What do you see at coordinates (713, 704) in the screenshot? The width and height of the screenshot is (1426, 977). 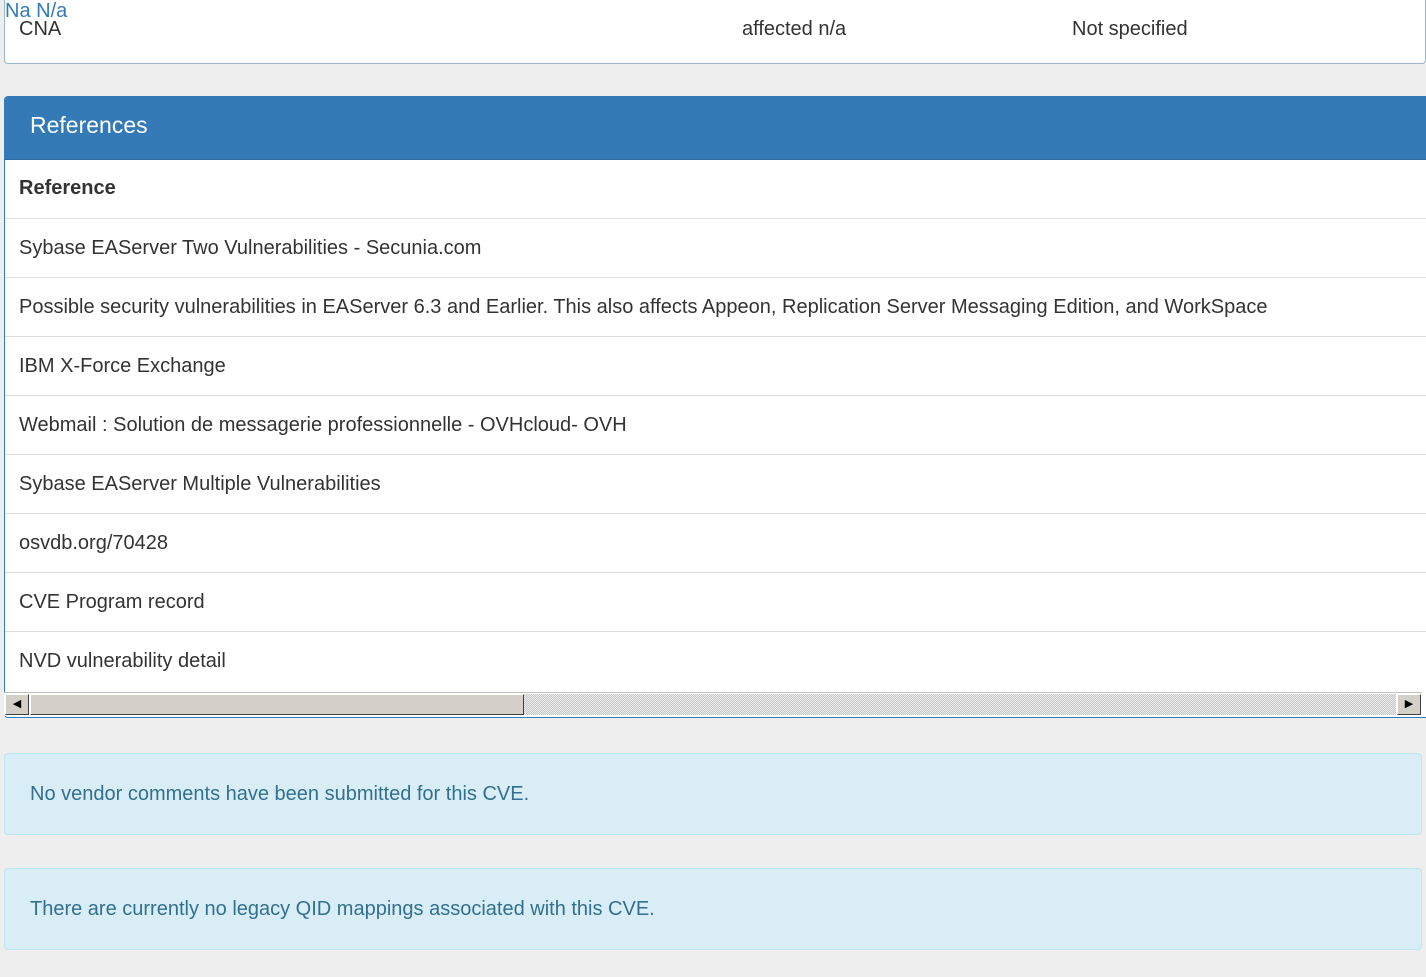 I see `horizontal-scrollbar: ◀ ▶` at bounding box center [713, 704].